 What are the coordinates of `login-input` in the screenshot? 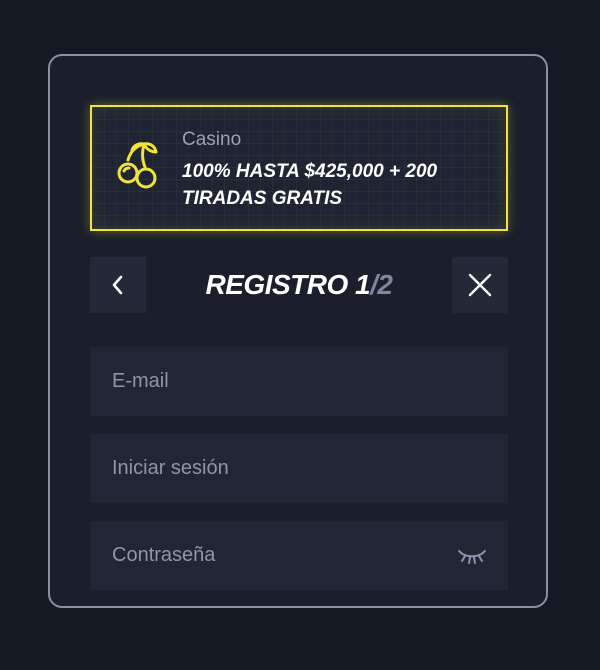 It's located at (299, 468).